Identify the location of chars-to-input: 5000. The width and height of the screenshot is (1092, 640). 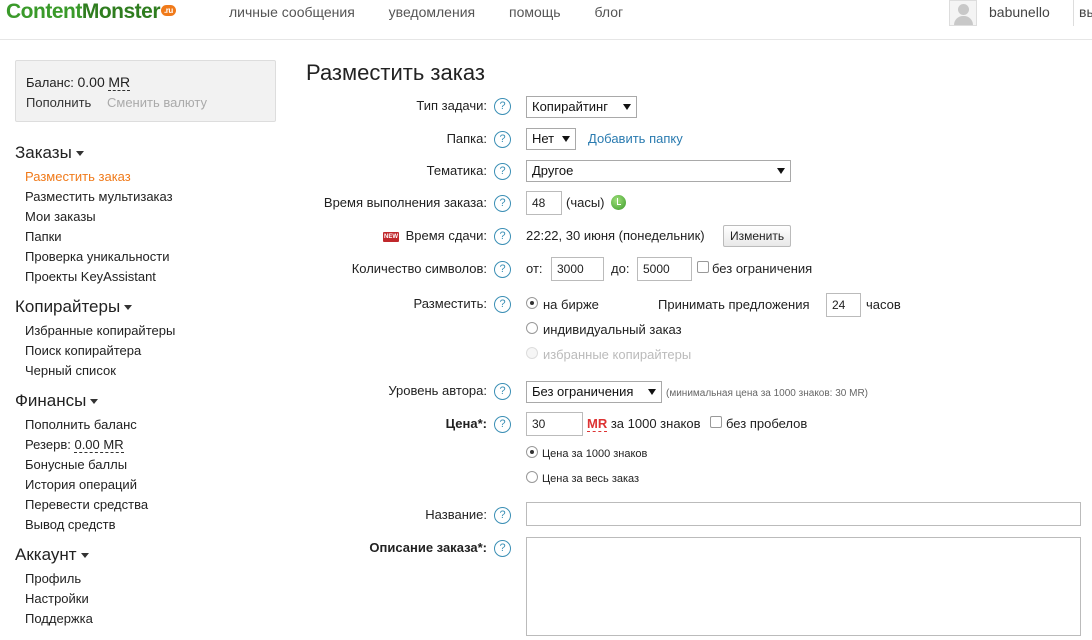
(664, 269).